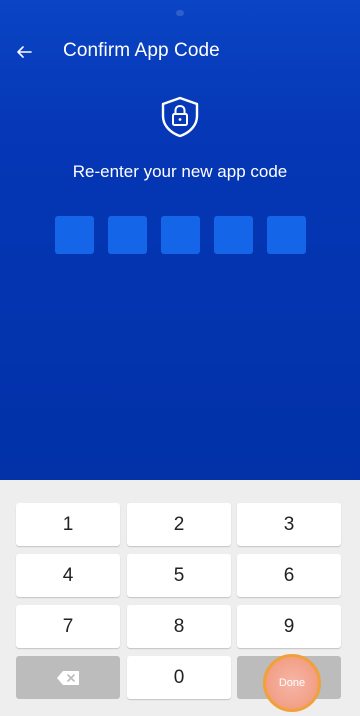 The height and width of the screenshot is (716, 360). What do you see at coordinates (289, 524) in the screenshot?
I see `key-3: 3` at bounding box center [289, 524].